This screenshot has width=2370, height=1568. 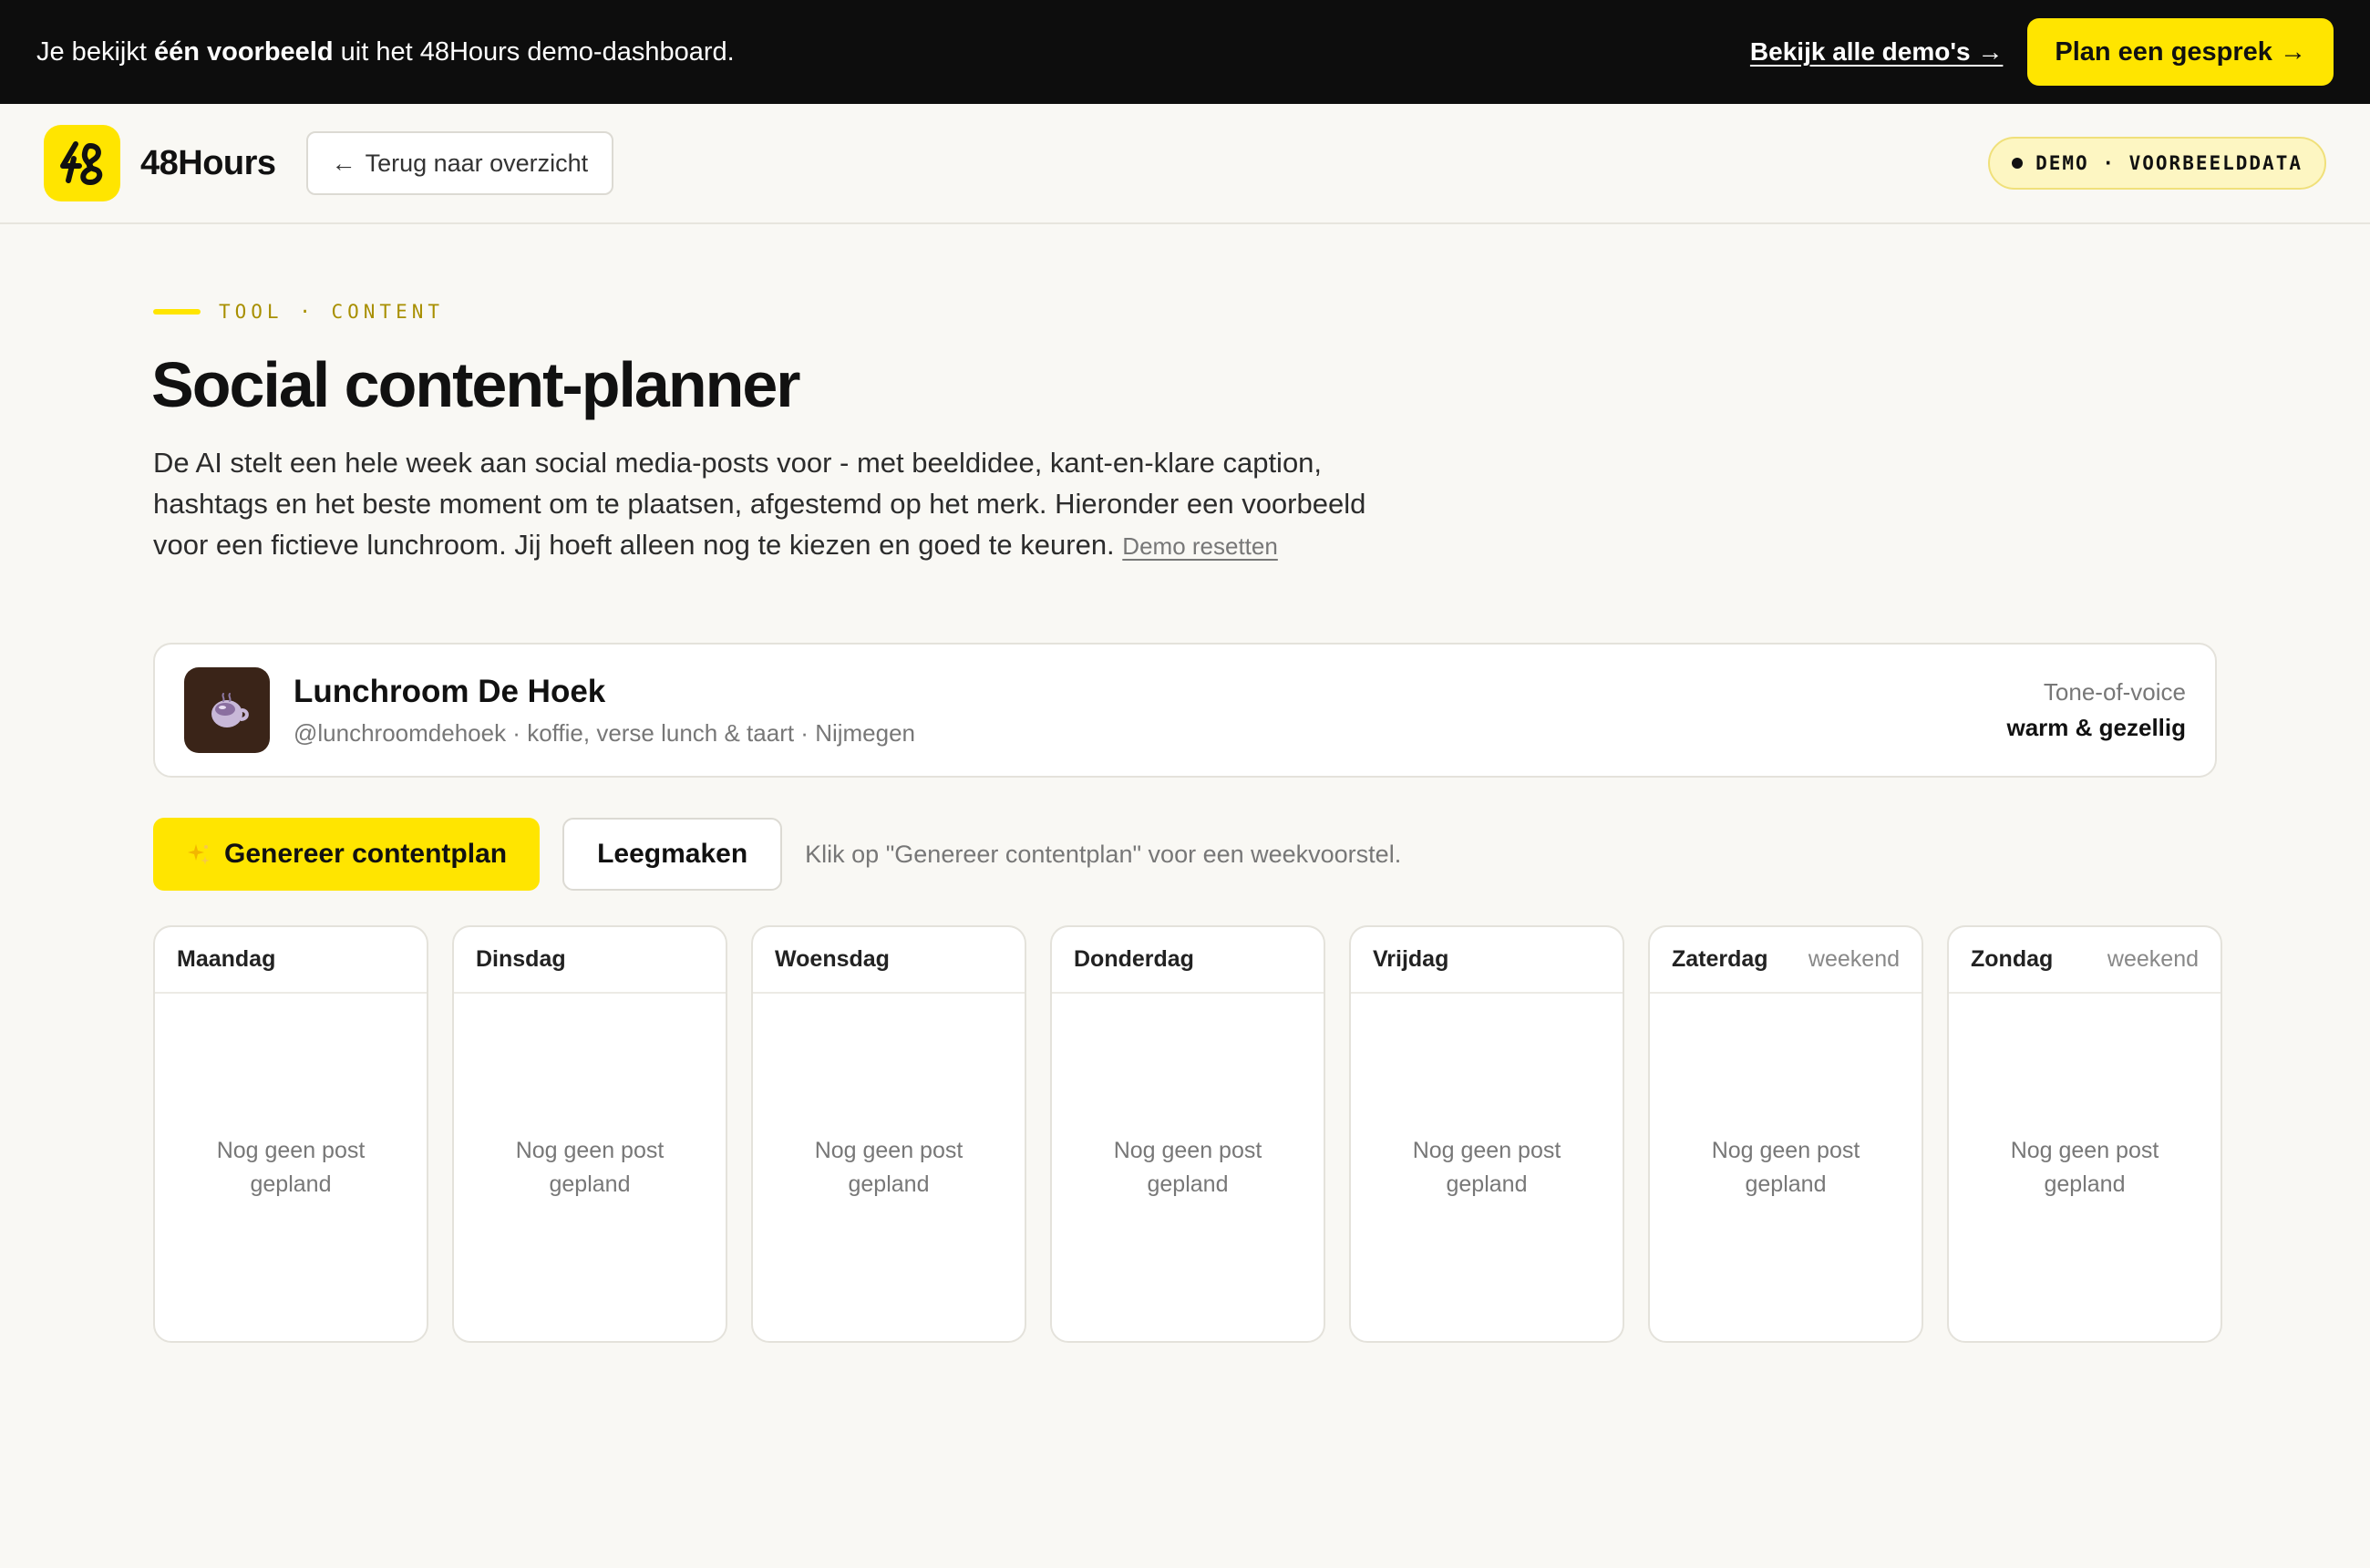 What do you see at coordinates (1487, 960) in the screenshot?
I see `day-header: Vrijdag` at bounding box center [1487, 960].